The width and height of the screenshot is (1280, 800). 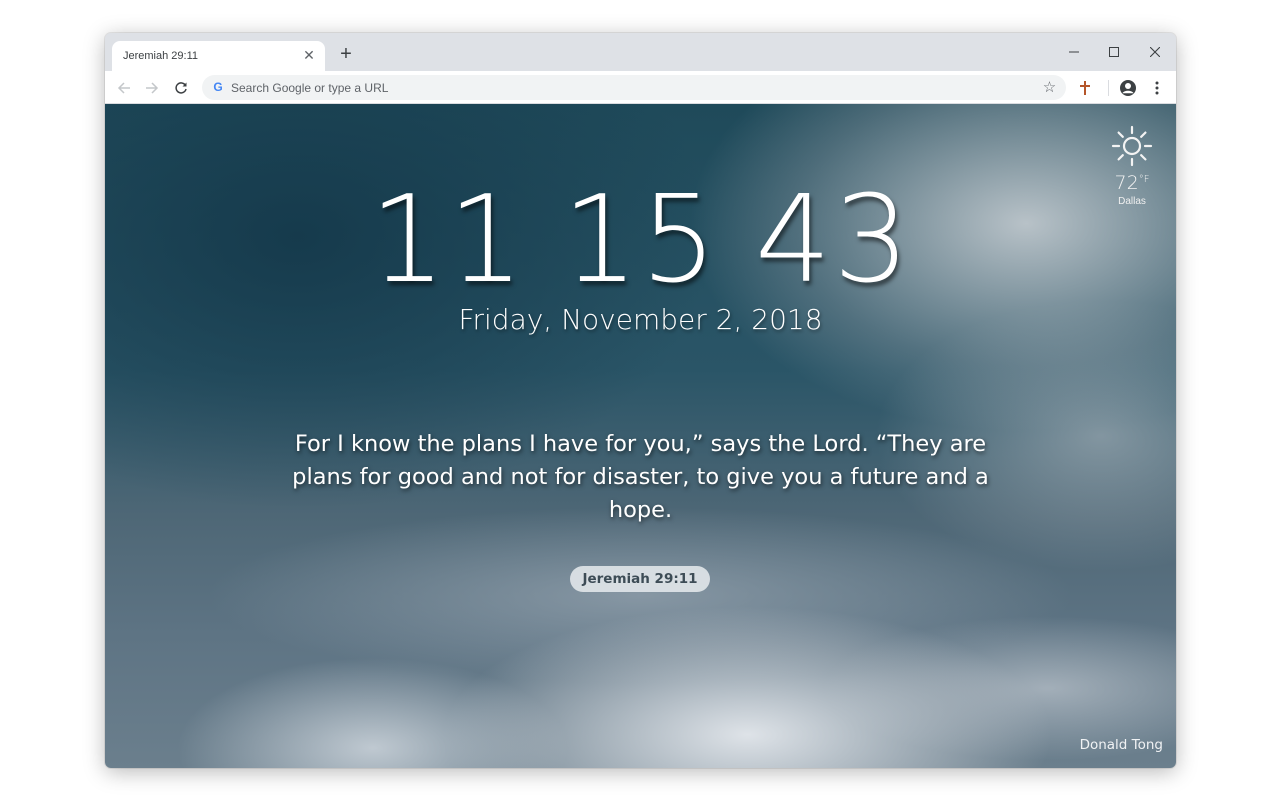 I want to click on search-input, so click(x=621, y=87).